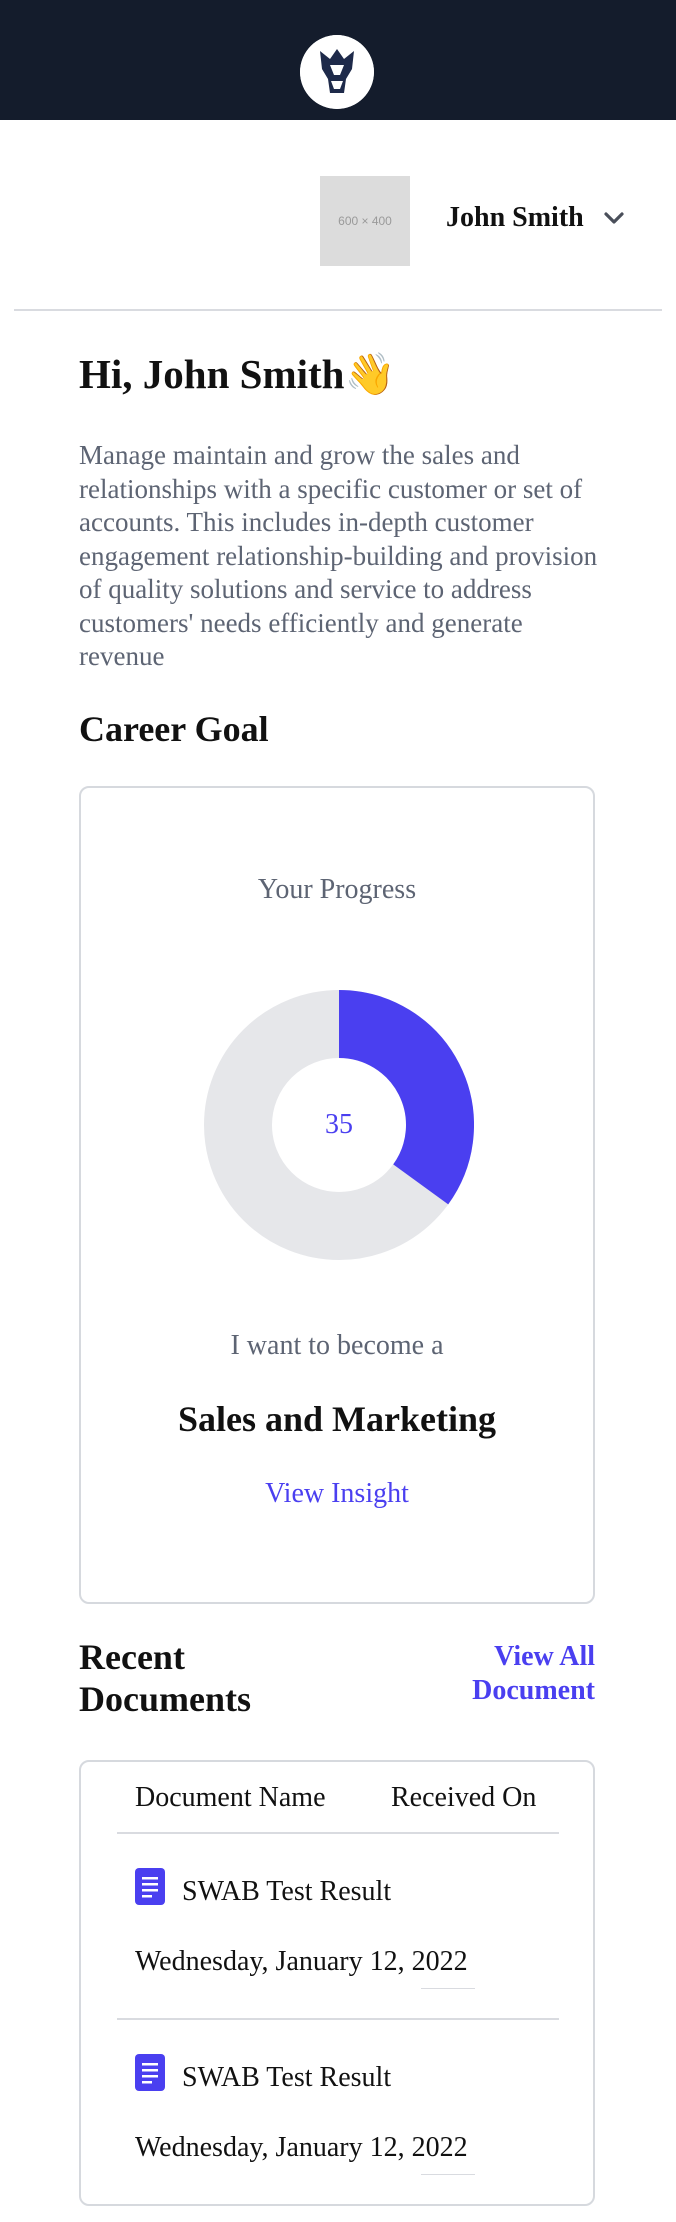  Describe the element at coordinates (338, 310) in the screenshot. I see `header-divider` at that location.